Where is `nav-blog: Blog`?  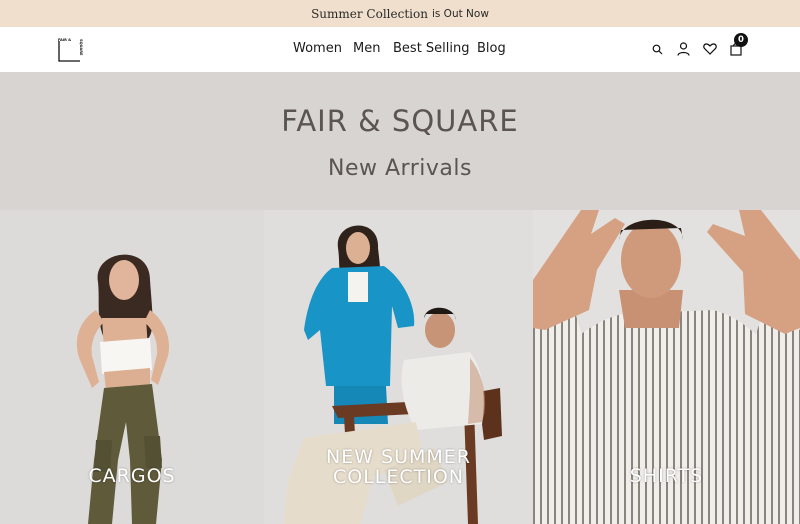
nav-blog: Blog is located at coordinates (491, 48).